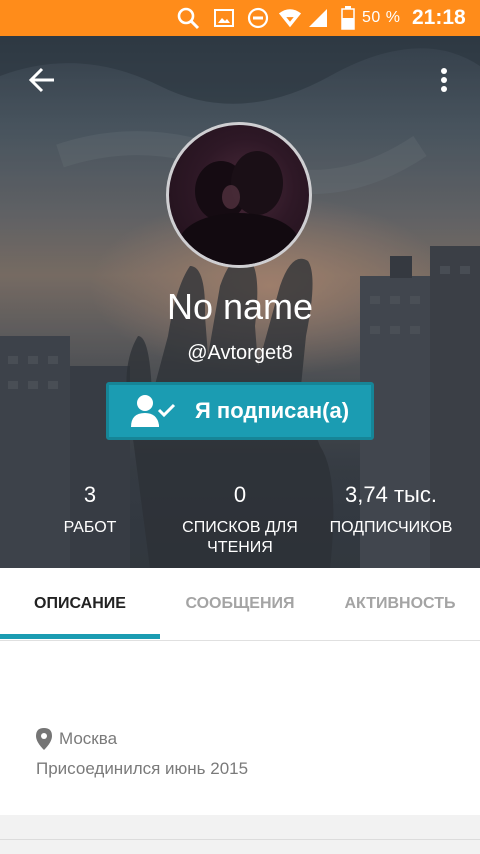 This screenshot has height=854, width=480. I want to click on wifi-icon, so click(290, 18).